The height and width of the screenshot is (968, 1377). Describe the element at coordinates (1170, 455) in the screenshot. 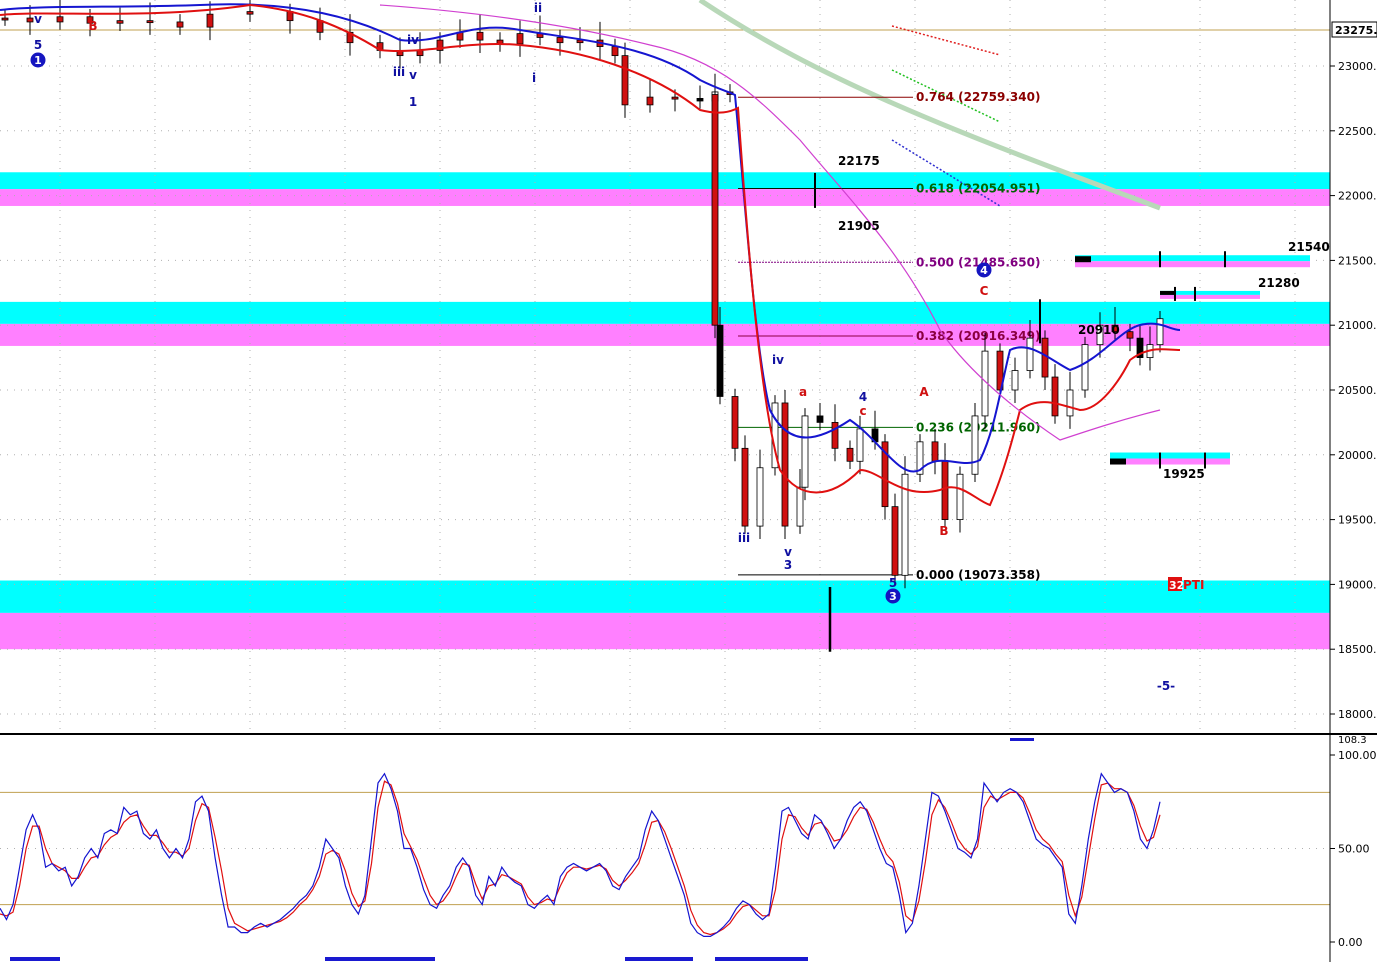

I see `marker-19925-top` at that location.